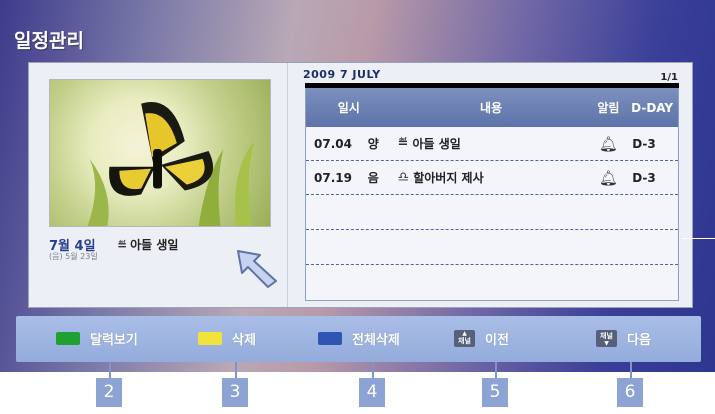  I want to click on table-row: 07.04 양 ≝ 아들 생일 🔔︎ D-3, so click(492, 144).